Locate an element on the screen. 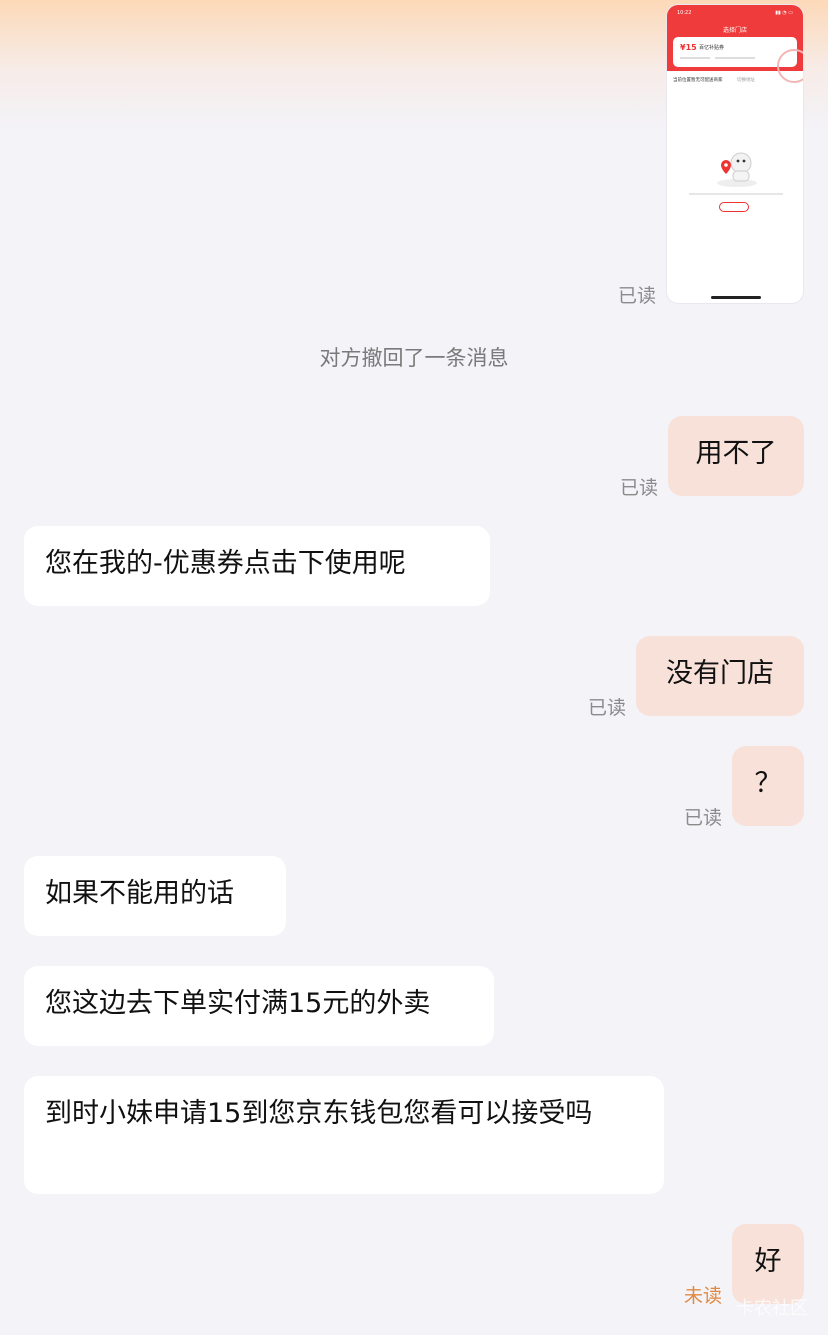  thumbnail-coupon-price: ¥15 is located at coordinates (688, 47).